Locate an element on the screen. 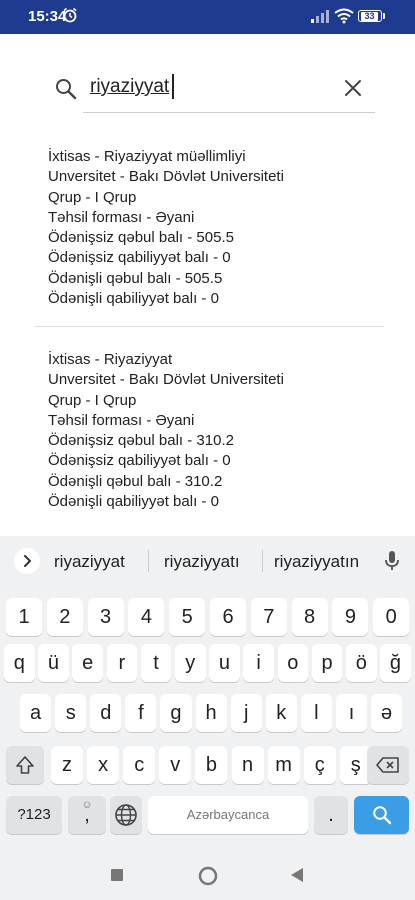 Image resolution: width=415 pixels, height=900 pixels. recents-icon is located at coordinates (117, 875).